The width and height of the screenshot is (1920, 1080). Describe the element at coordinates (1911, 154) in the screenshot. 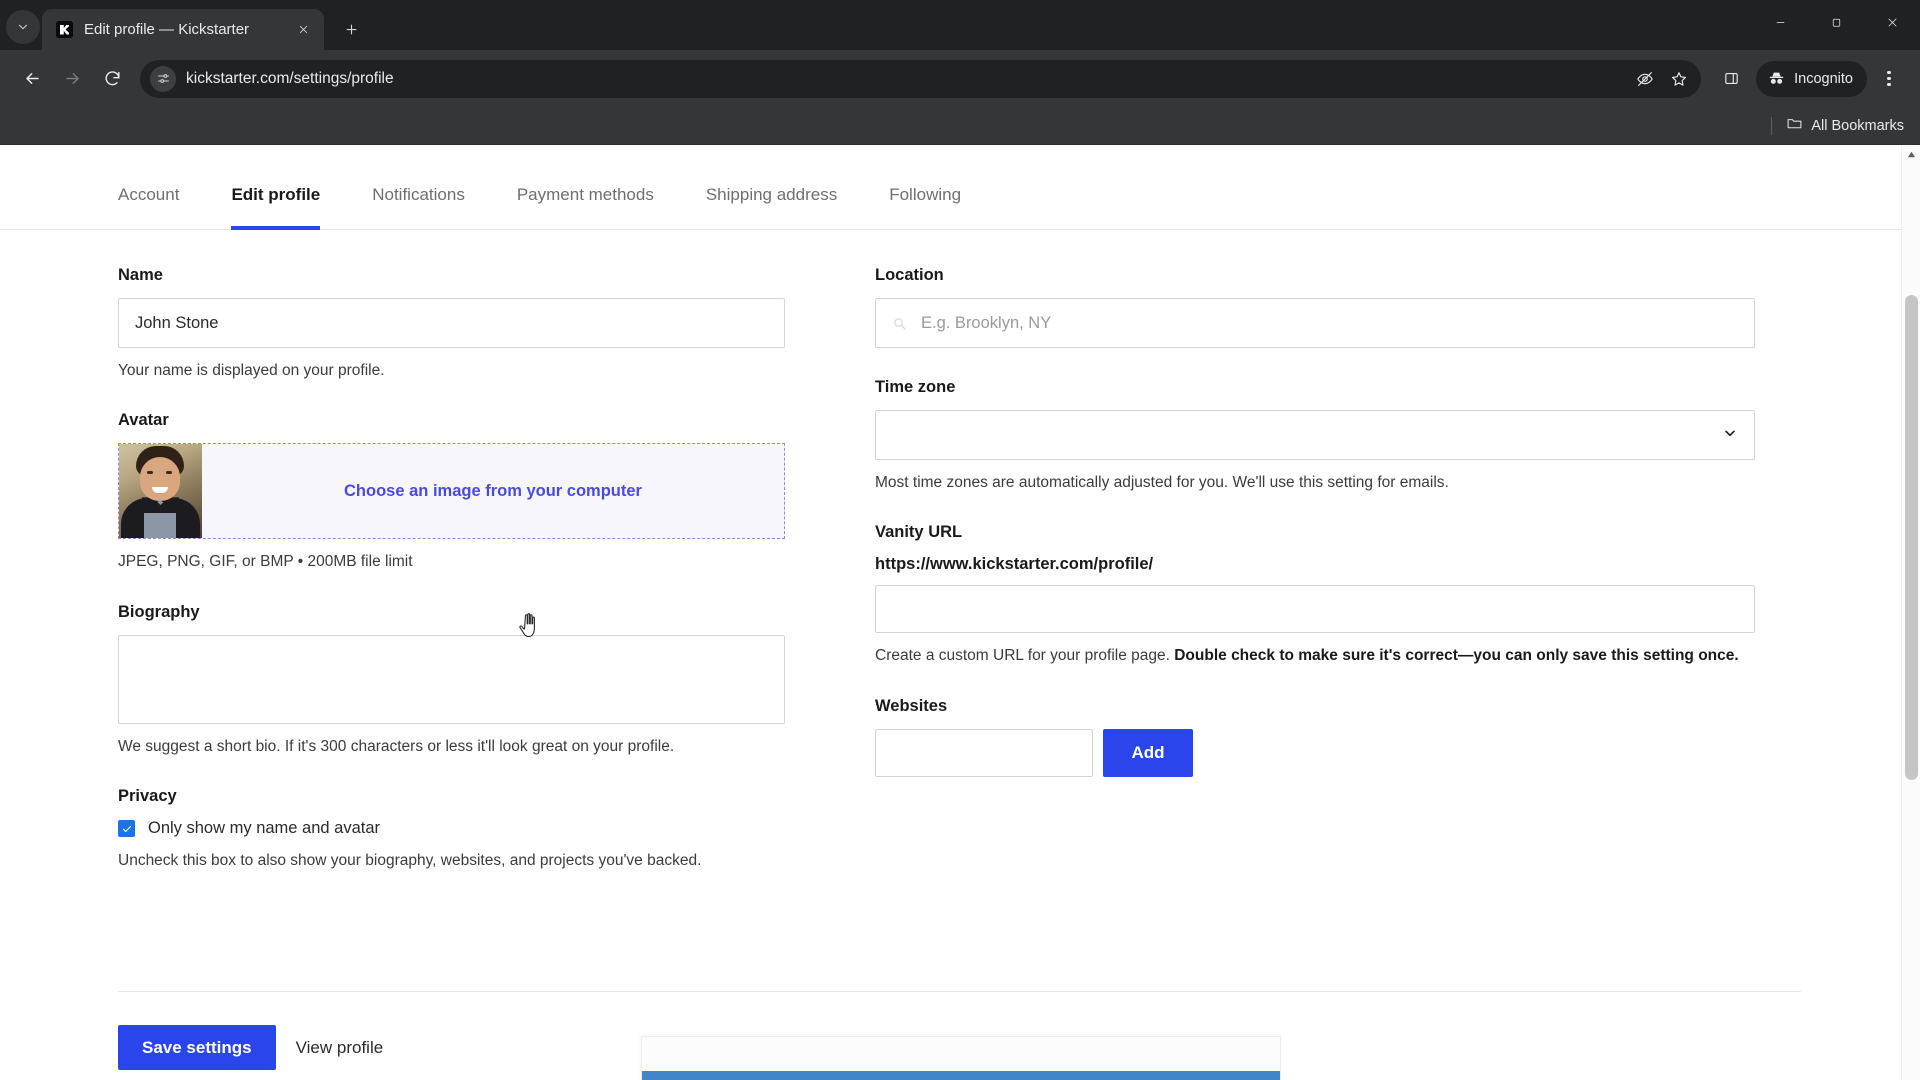

I see `scroll-up-arrow-icon` at that location.